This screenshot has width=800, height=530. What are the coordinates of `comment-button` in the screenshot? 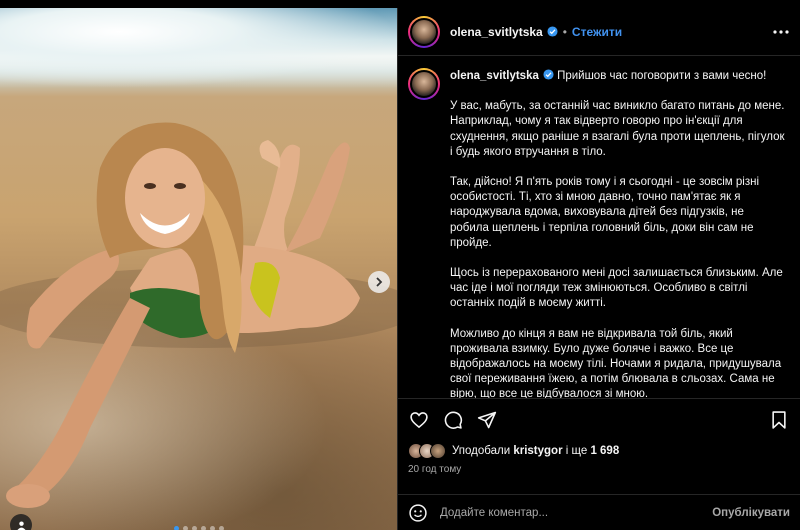 It's located at (453, 420).